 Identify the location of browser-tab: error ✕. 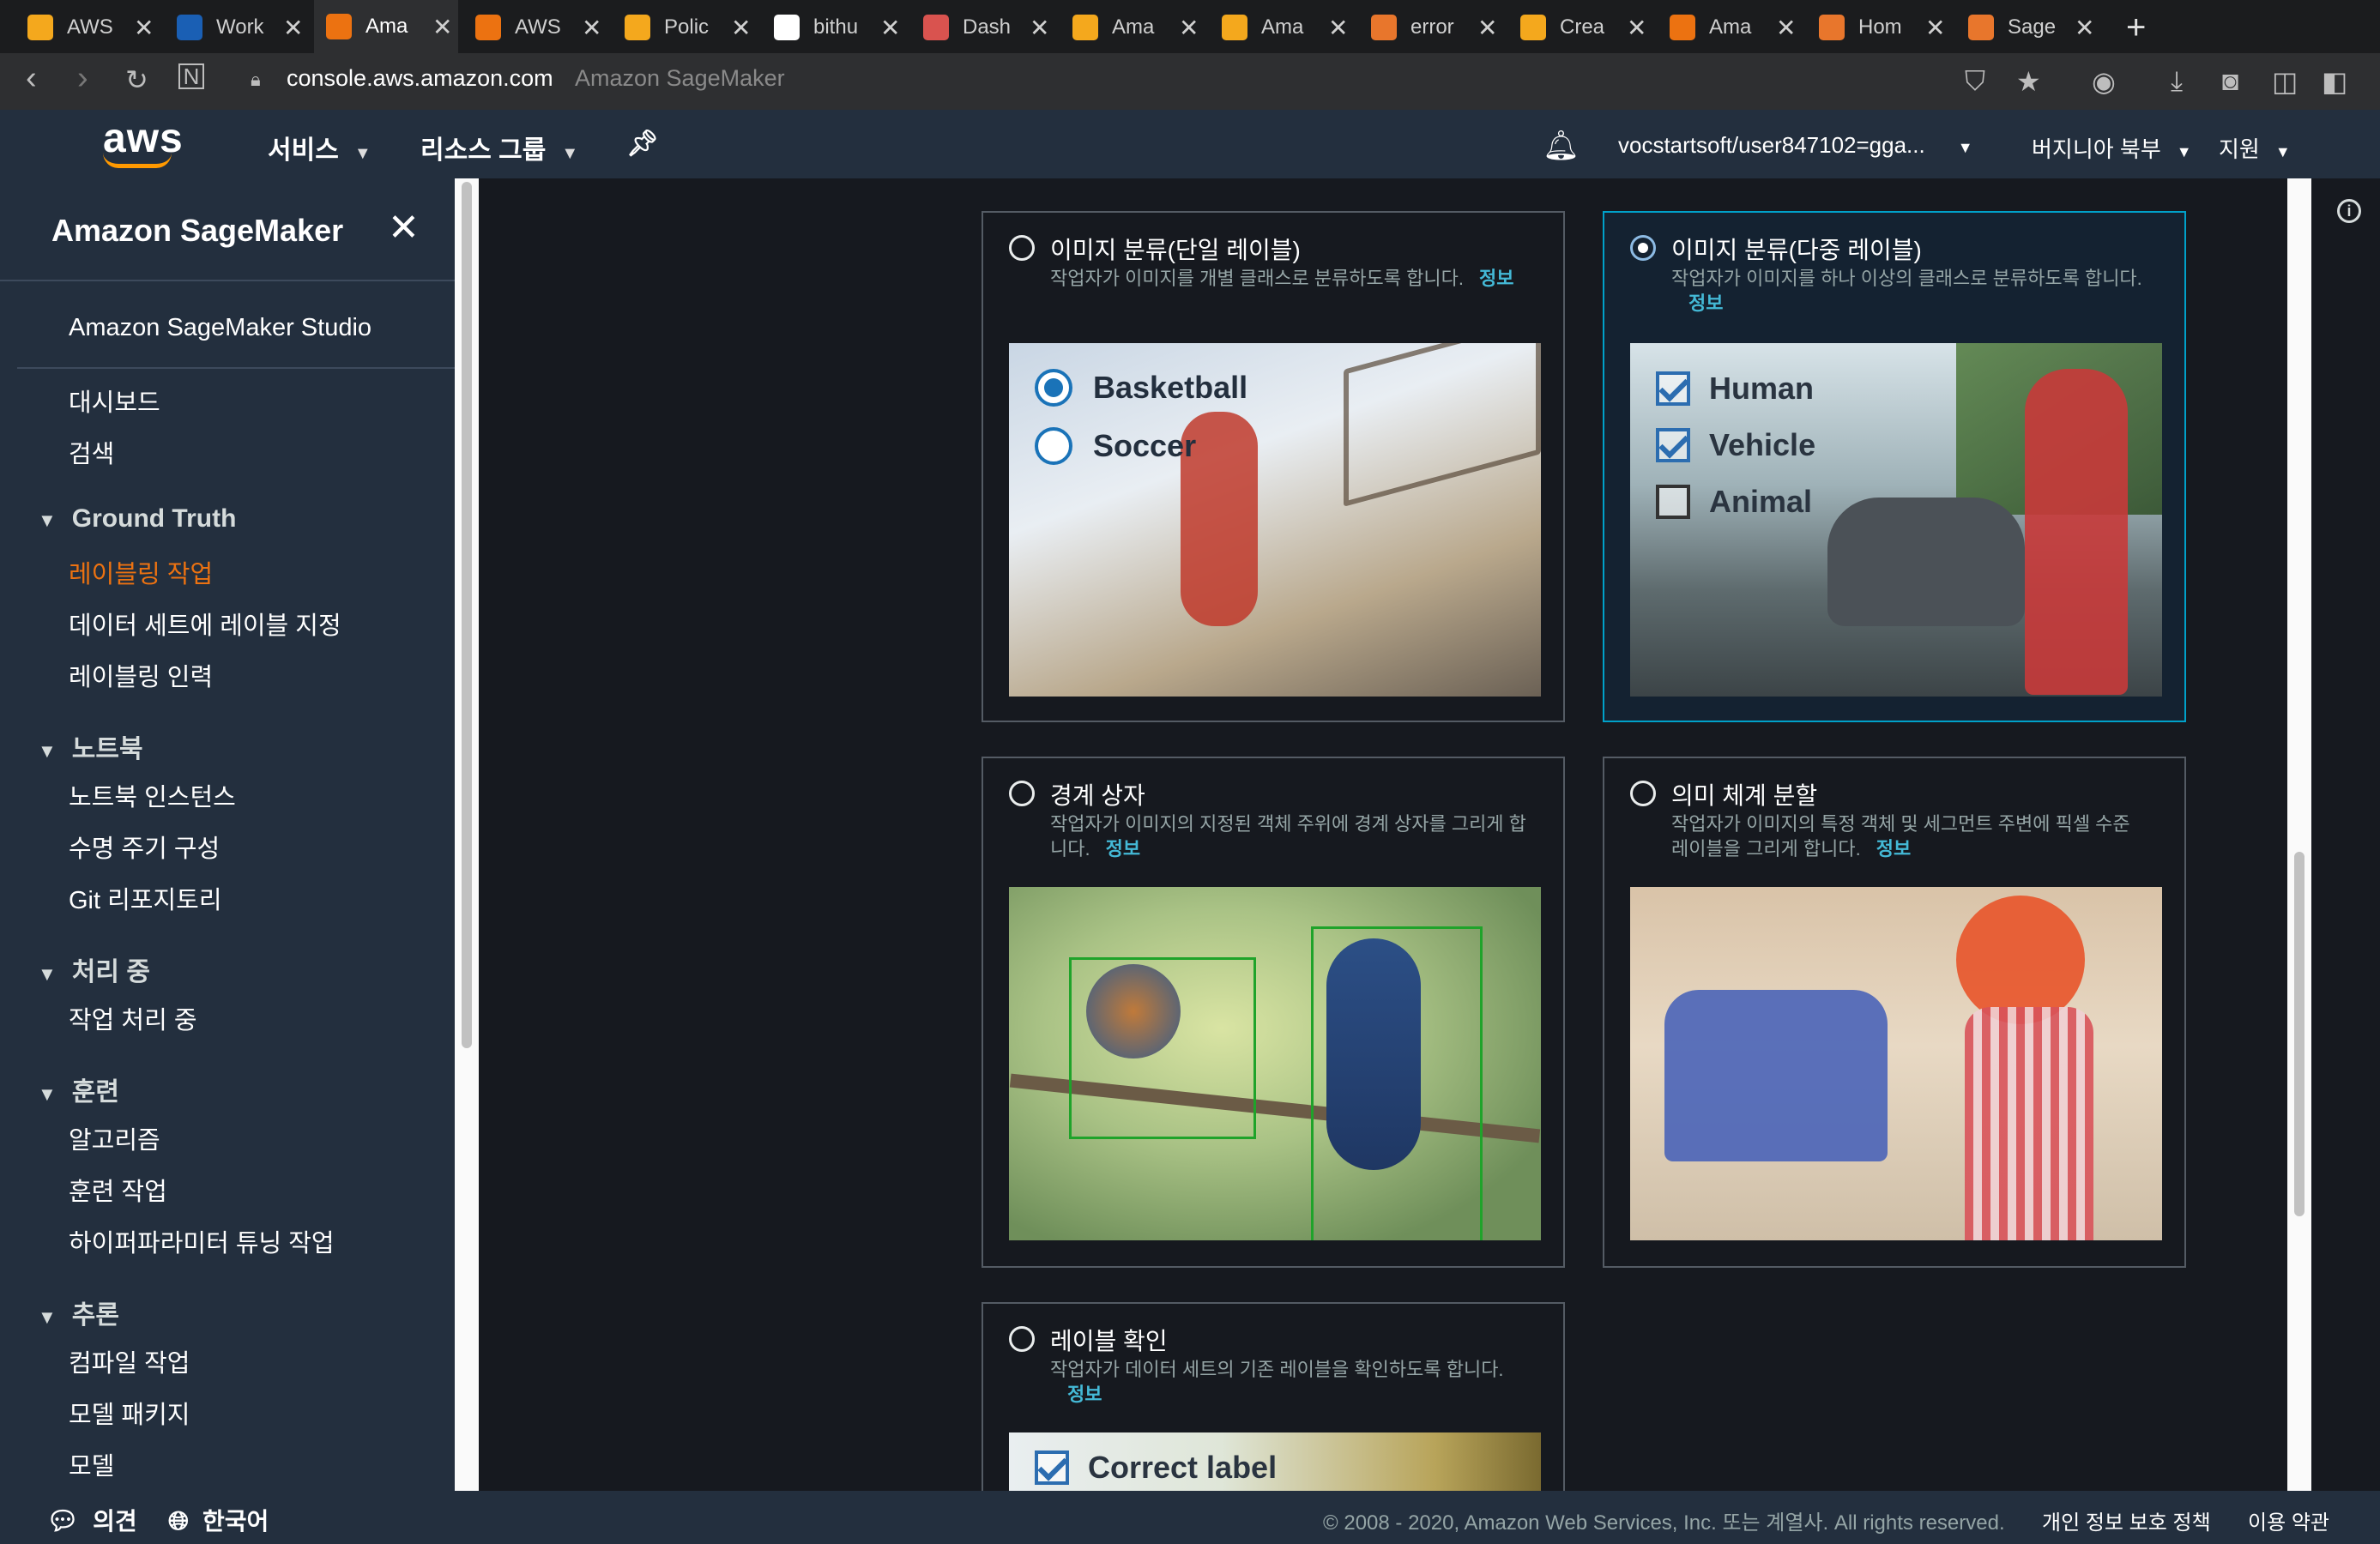
(1431, 27).